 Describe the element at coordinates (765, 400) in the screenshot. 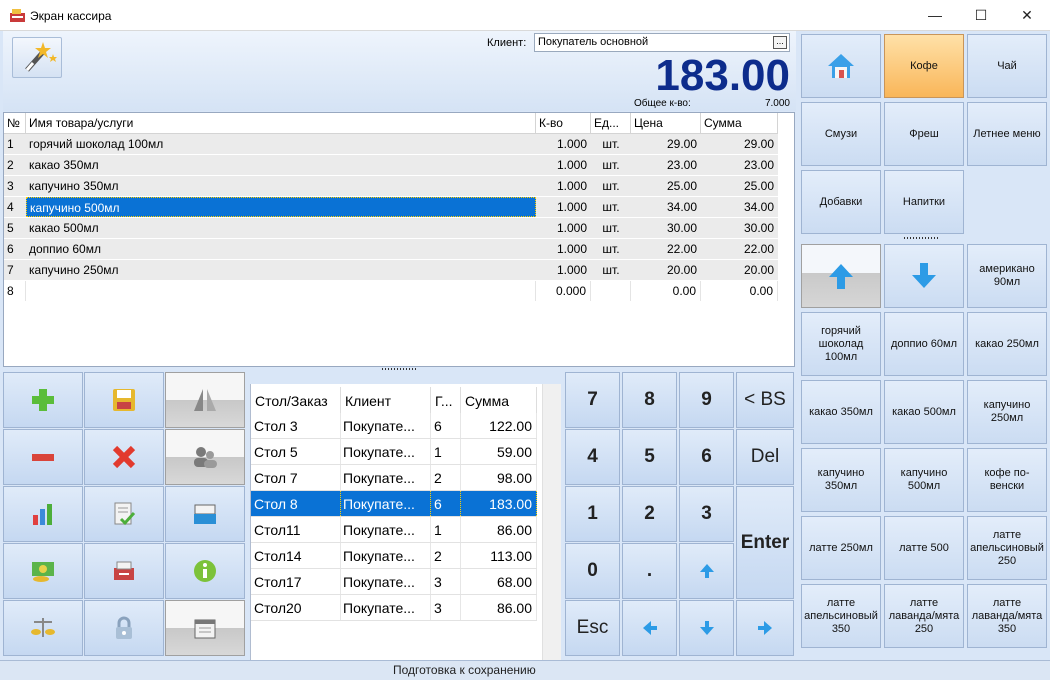

I see `backspace-key: < BS` at that location.